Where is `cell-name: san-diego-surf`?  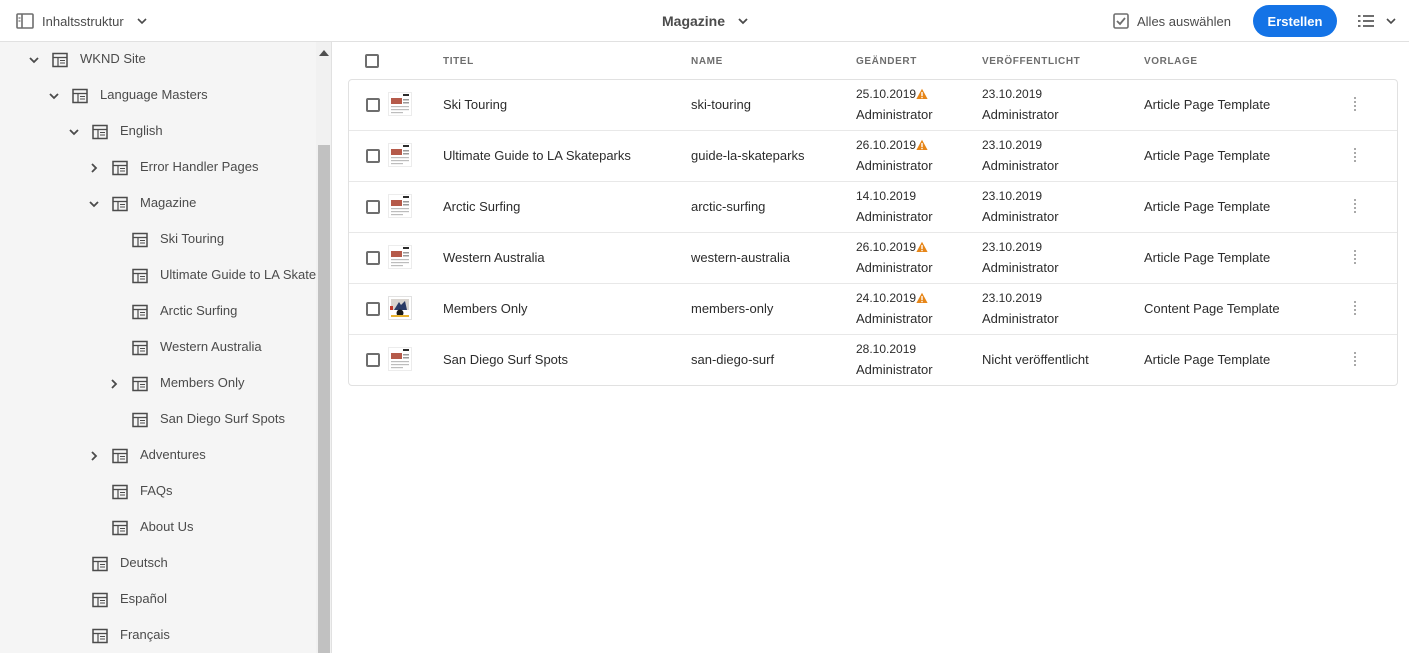 cell-name: san-diego-surf is located at coordinates (733, 359).